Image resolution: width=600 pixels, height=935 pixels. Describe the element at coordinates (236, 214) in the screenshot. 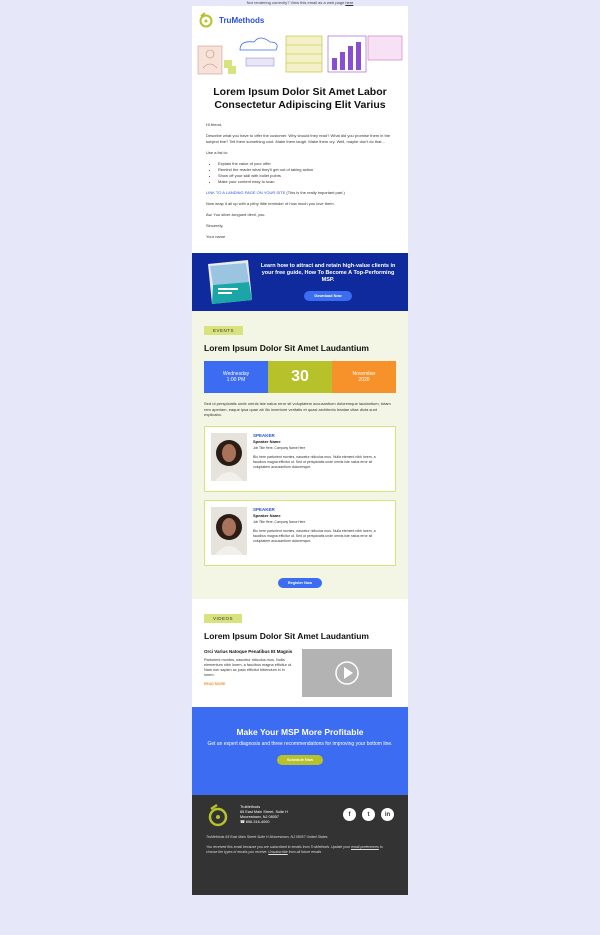

I see `body-paragraph-3: Aw. You silver-tongued devil, you.` at that location.